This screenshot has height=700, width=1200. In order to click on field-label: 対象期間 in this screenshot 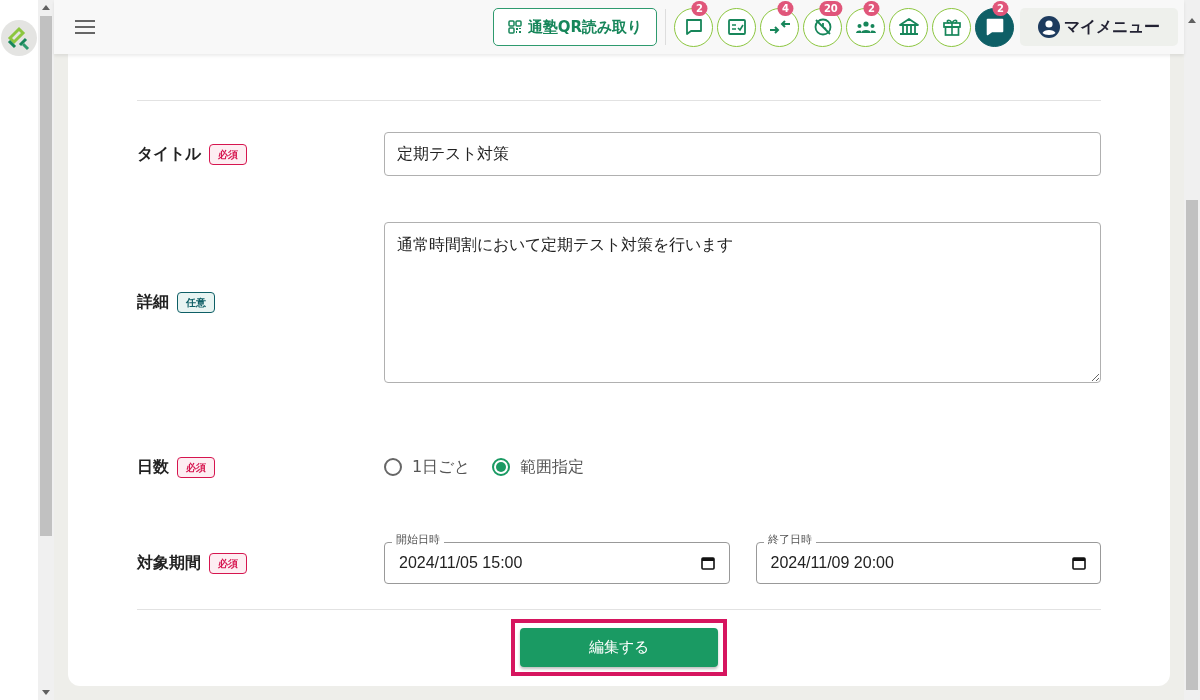, I will do `click(169, 563)`.